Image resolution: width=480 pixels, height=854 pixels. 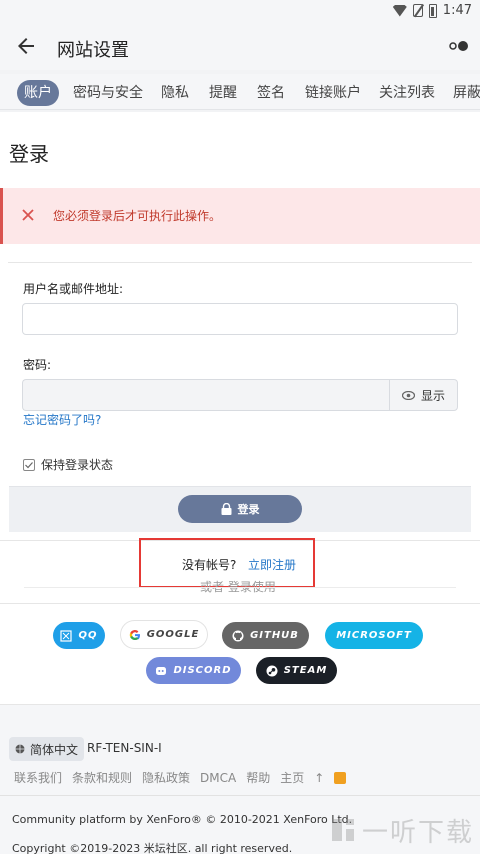 I want to click on qq-icon, so click(x=66, y=635).